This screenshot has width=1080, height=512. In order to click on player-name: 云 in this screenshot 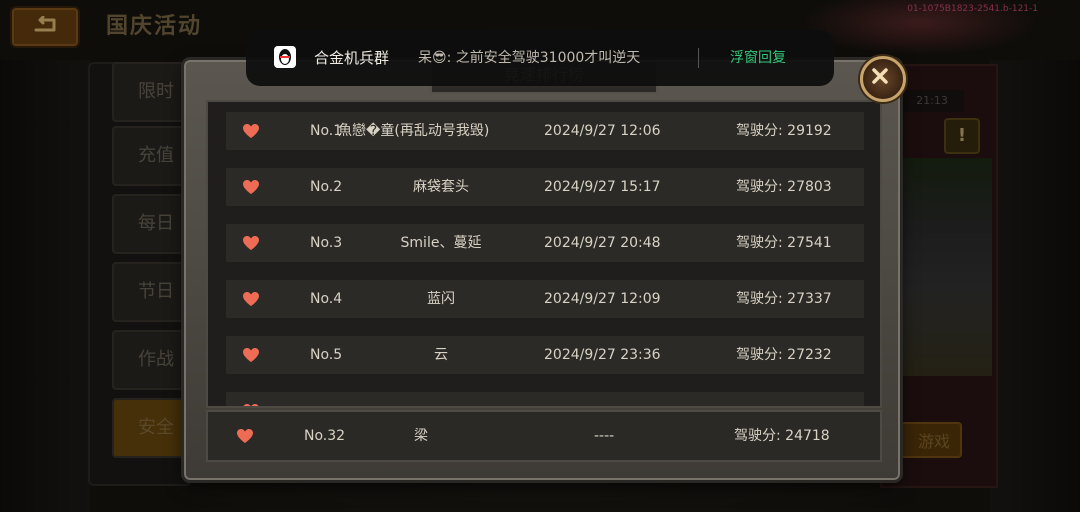, I will do `click(441, 355)`.